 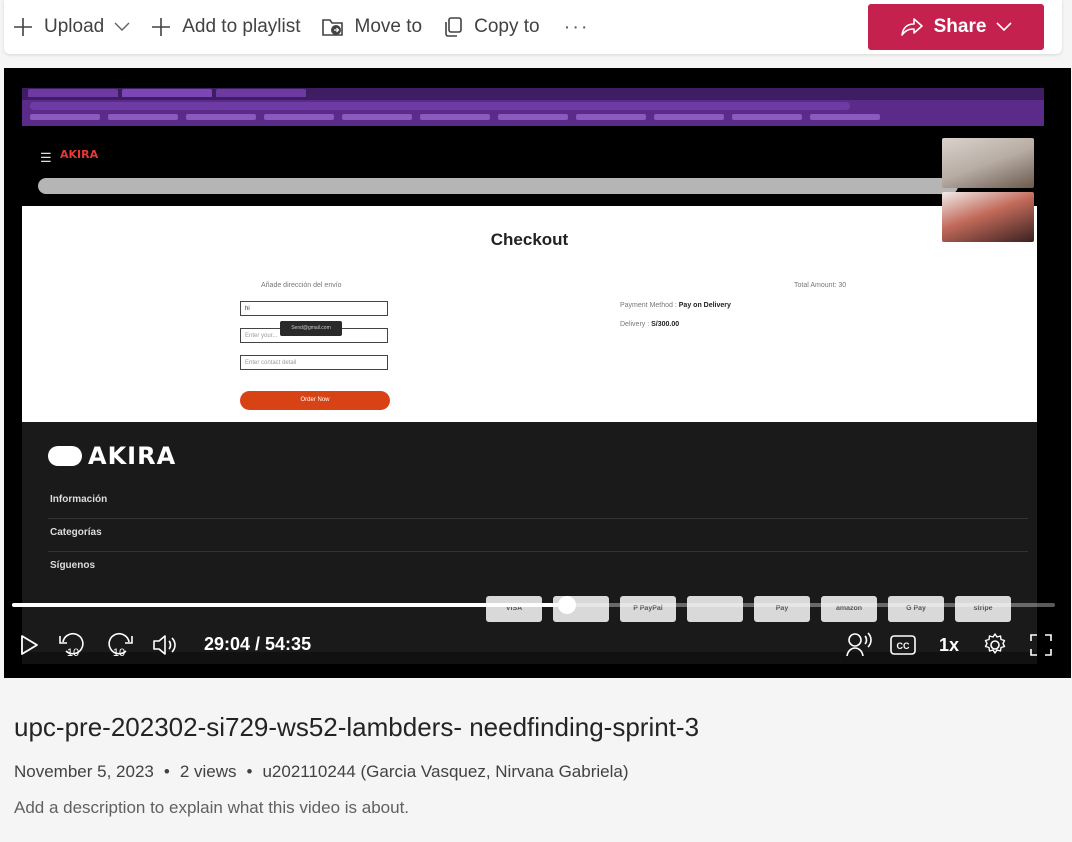 I want to click on add-to-playlist-label: Add to playlist, so click(x=241, y=26).